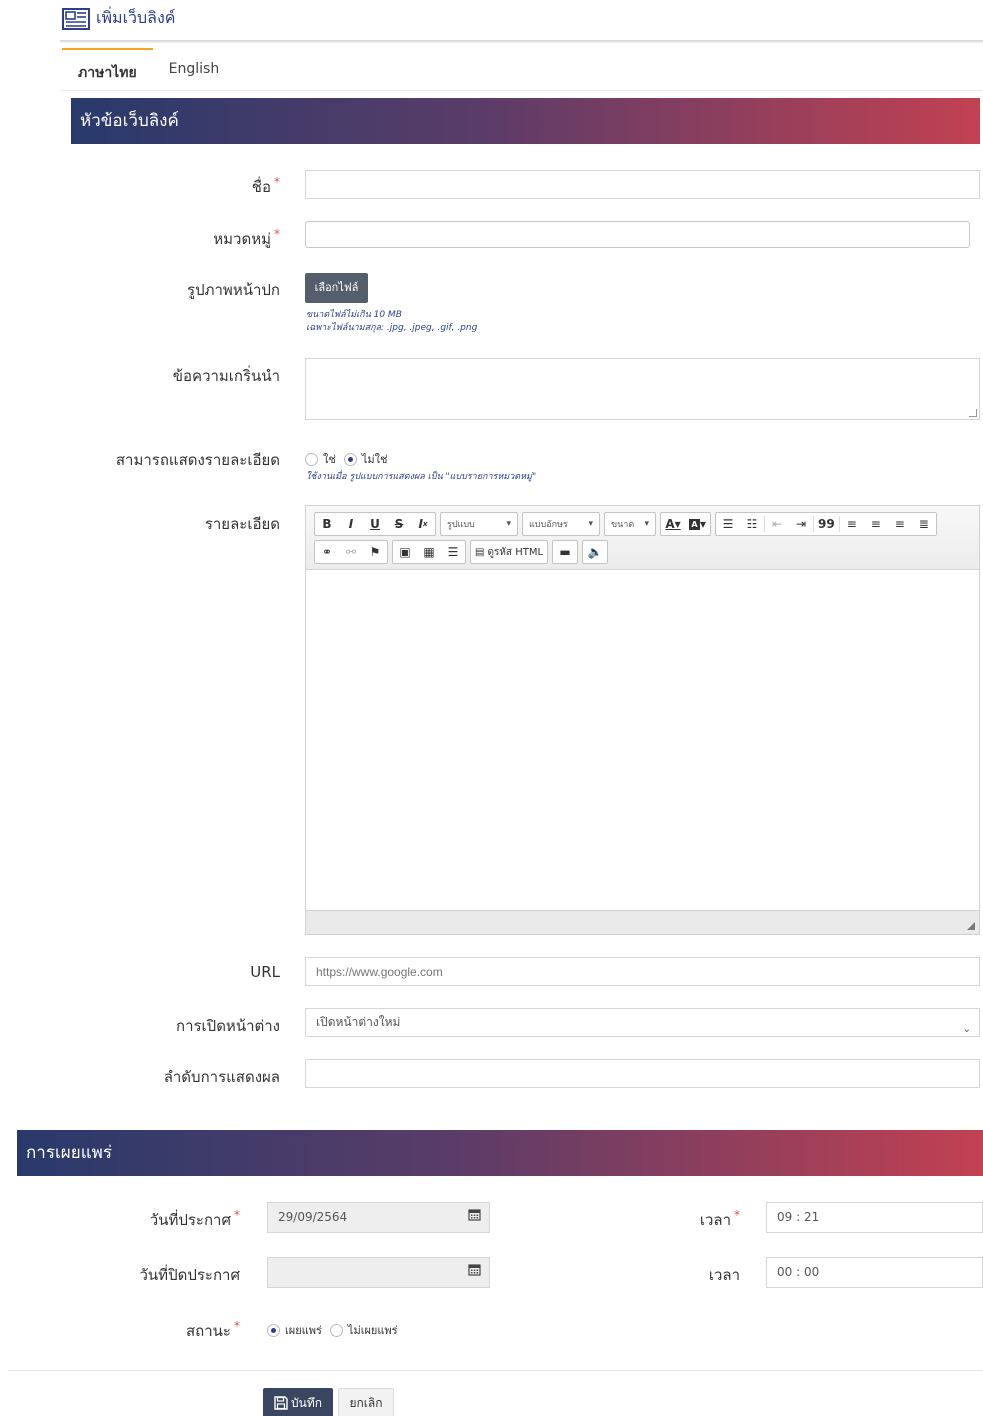 This screenshot has height=1416, width=983. Describe the element at coordinates (351, 552) in the screenshot. I see `unlink-icon: ⚯` at that location.